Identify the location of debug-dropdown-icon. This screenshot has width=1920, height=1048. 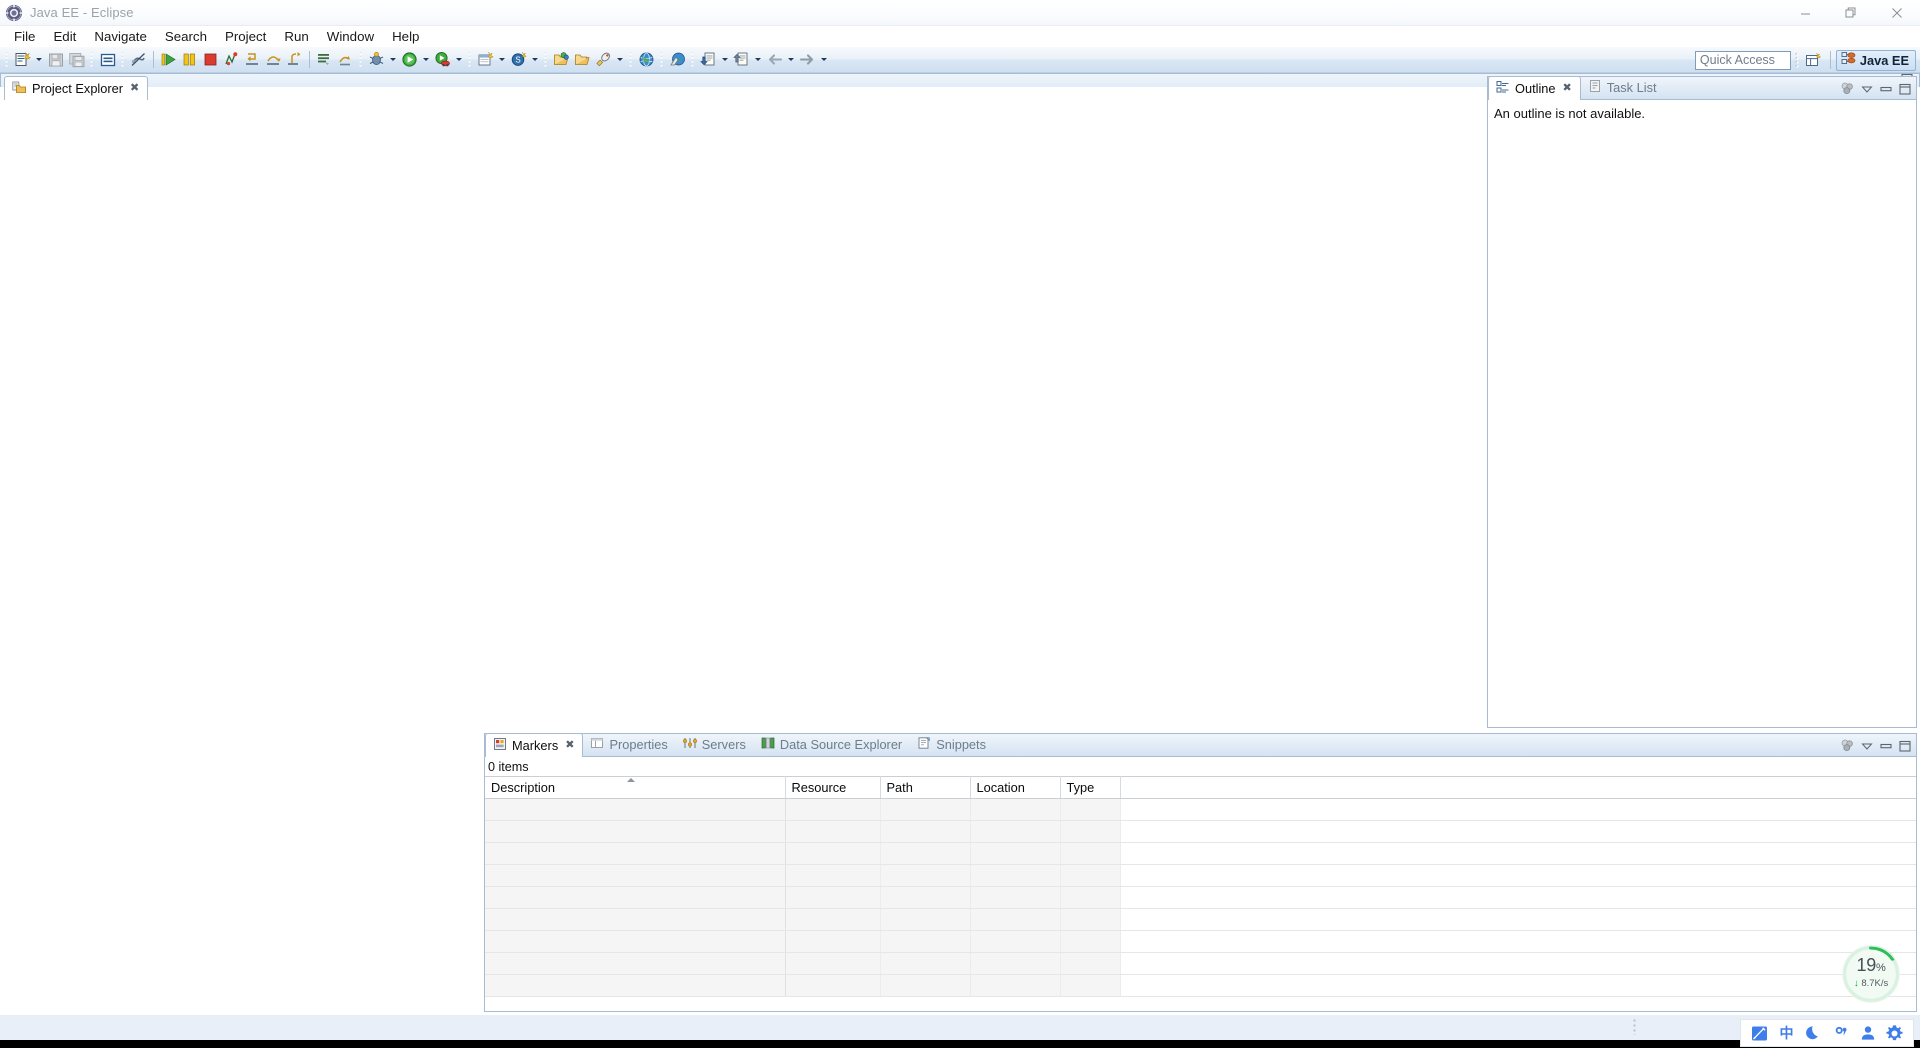
(393, 59).